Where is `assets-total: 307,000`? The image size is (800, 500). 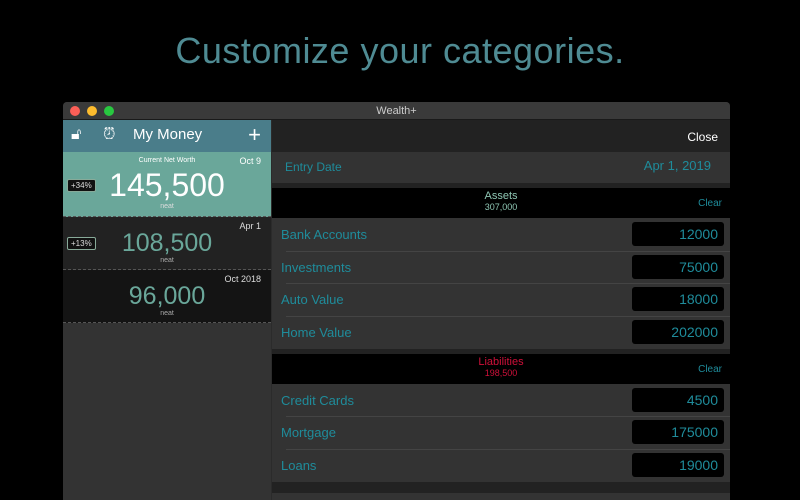 assets-total: 307,000 is located at coordinates (501, 207).